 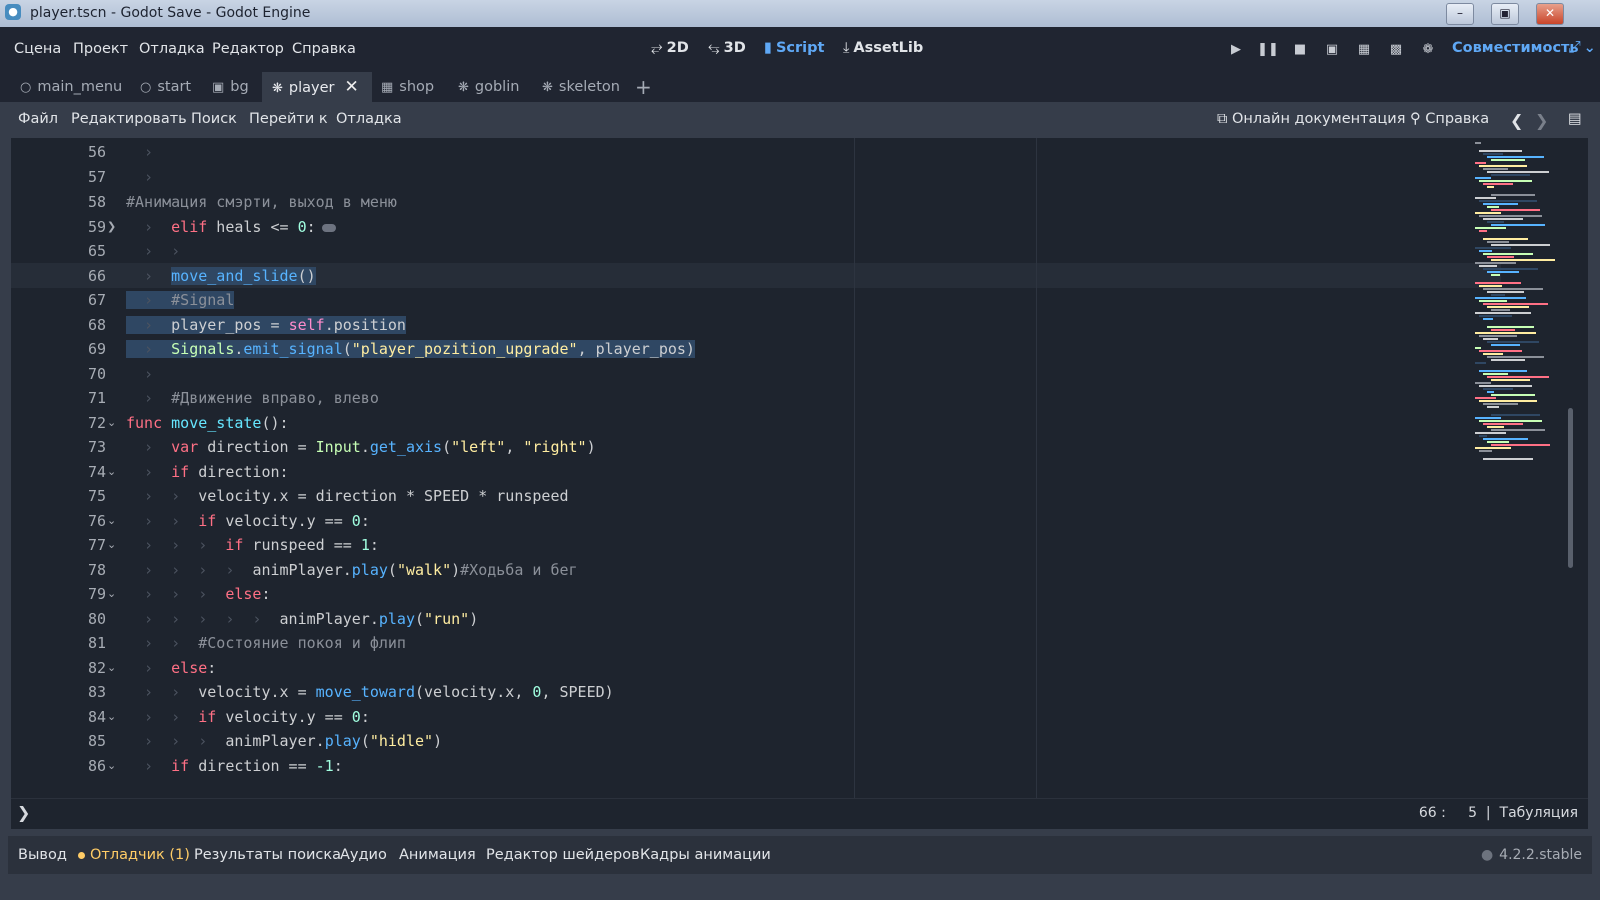 What do you see at coordinates (37, 49) in the screenshot?
I see `menu-scene: Сцена` at bounding box center [37, 49].